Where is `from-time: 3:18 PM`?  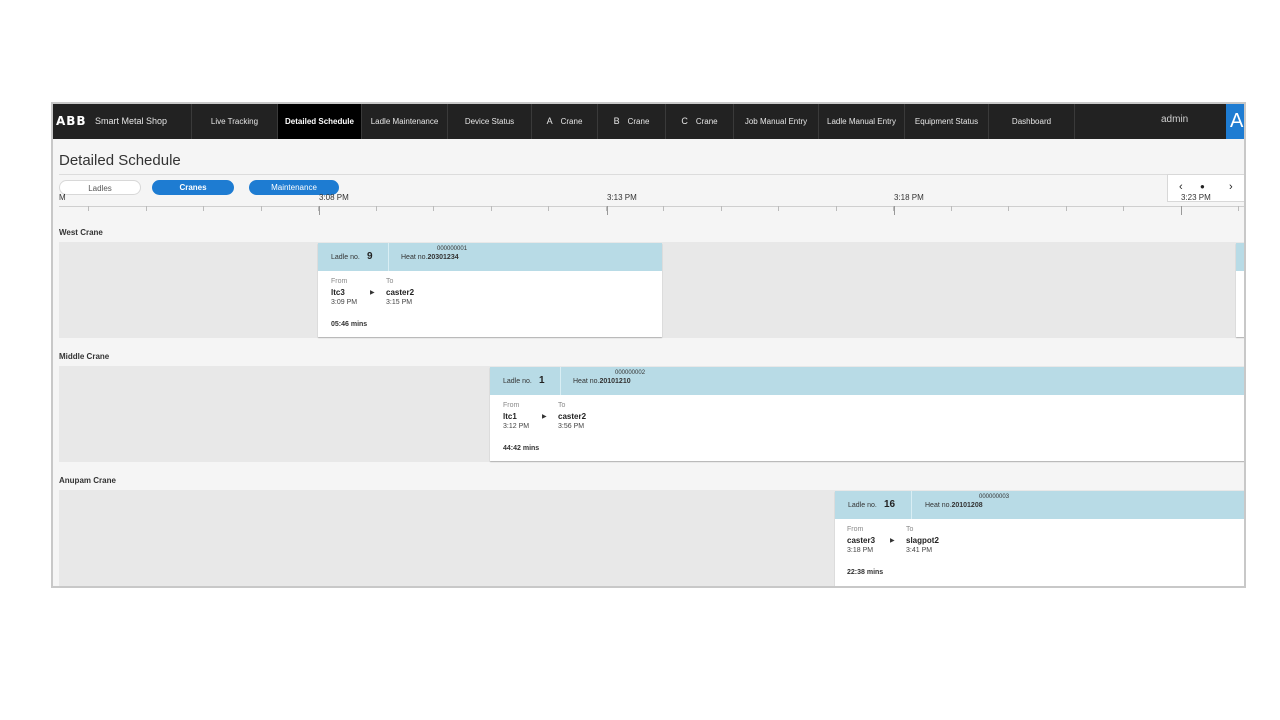 from-time: 3:18 PM is located at coordinates (860, 550).